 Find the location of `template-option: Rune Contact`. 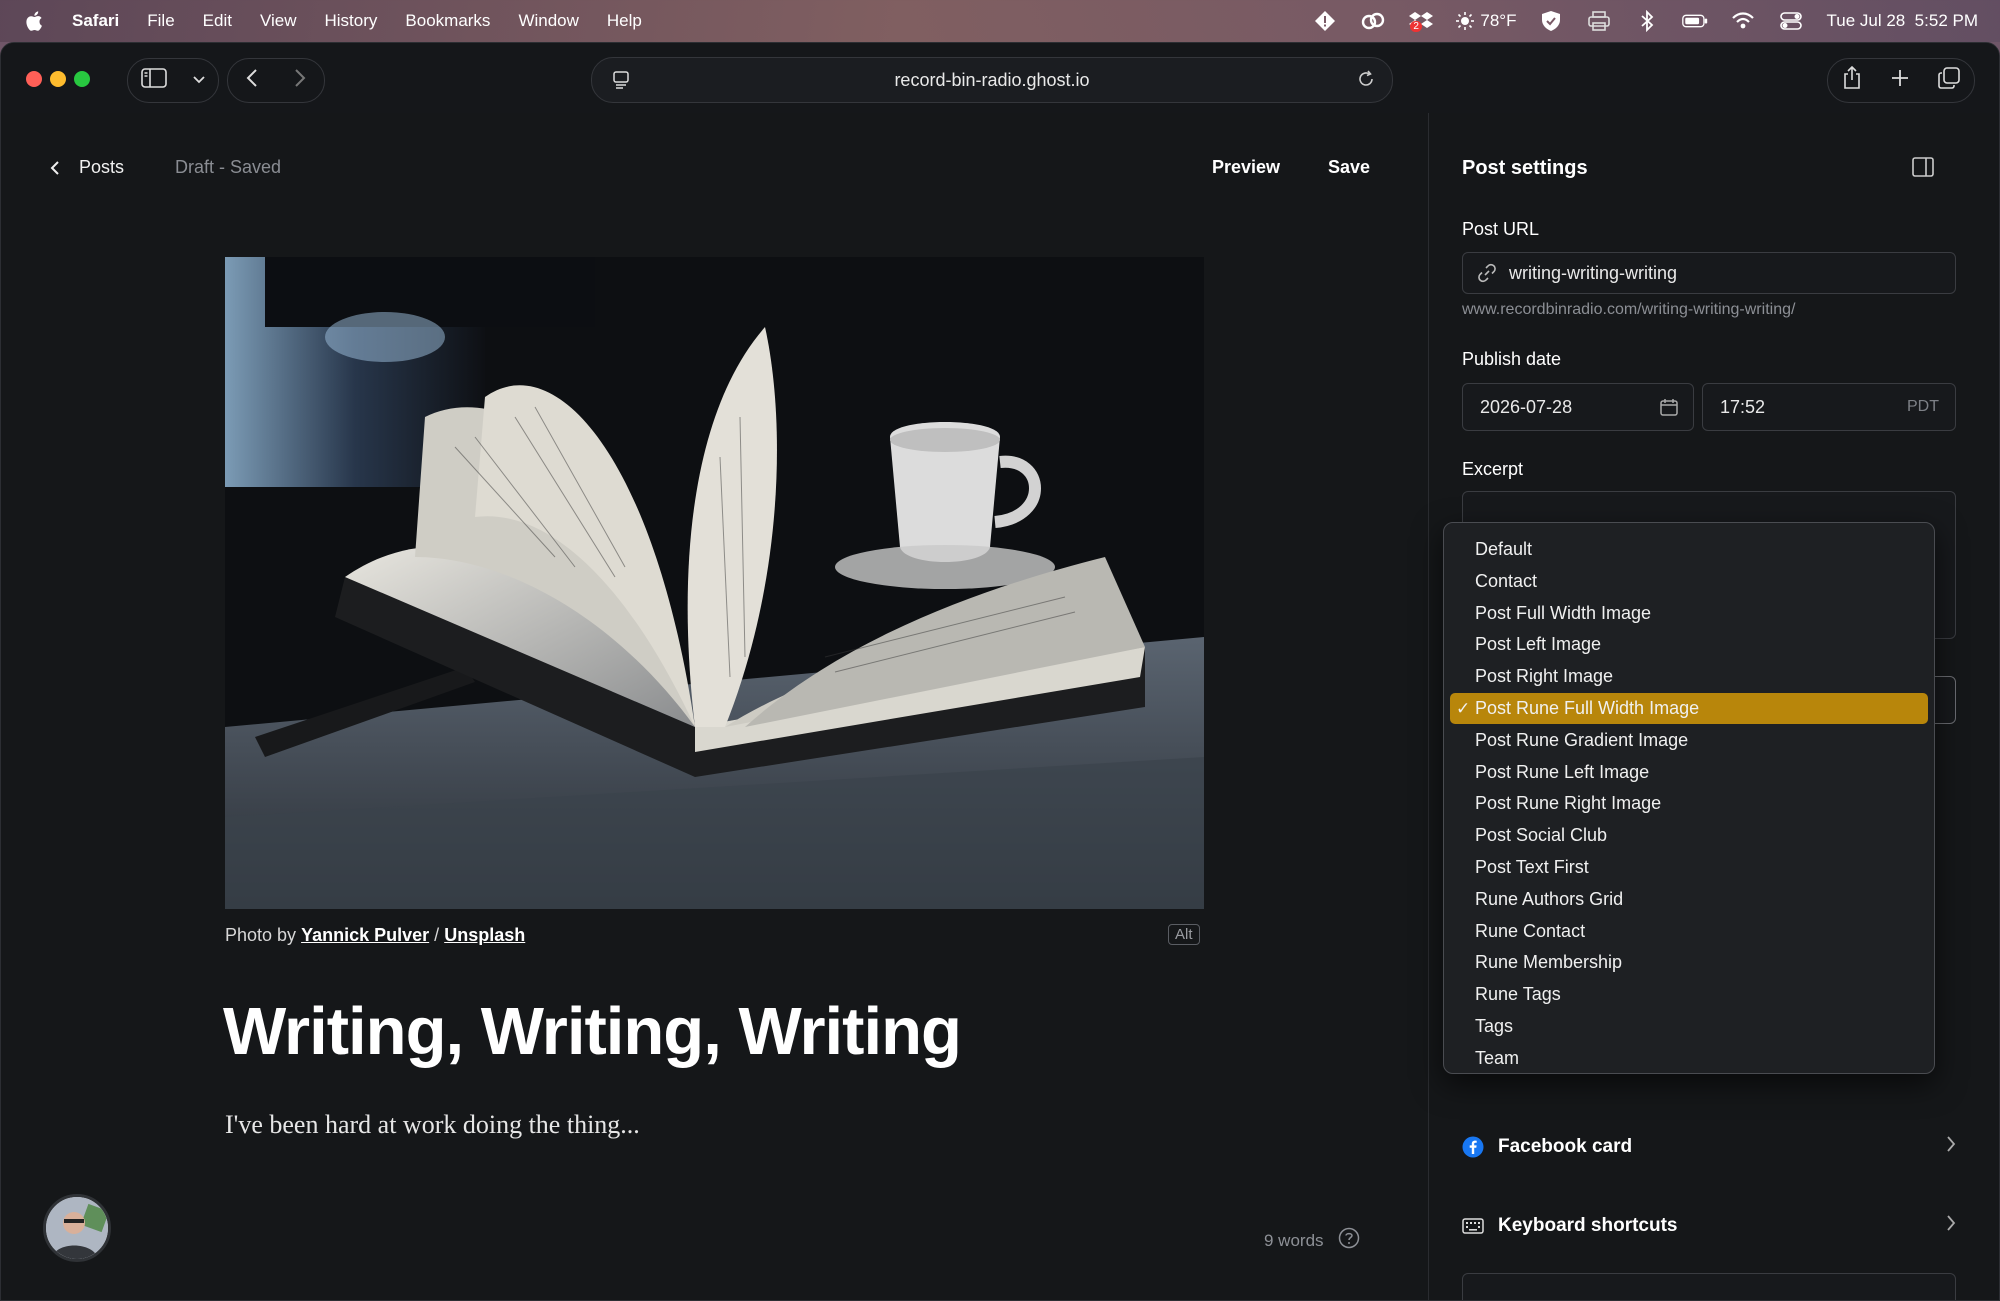

template-option: Rune Contact is located at coordinates (1689, 931).